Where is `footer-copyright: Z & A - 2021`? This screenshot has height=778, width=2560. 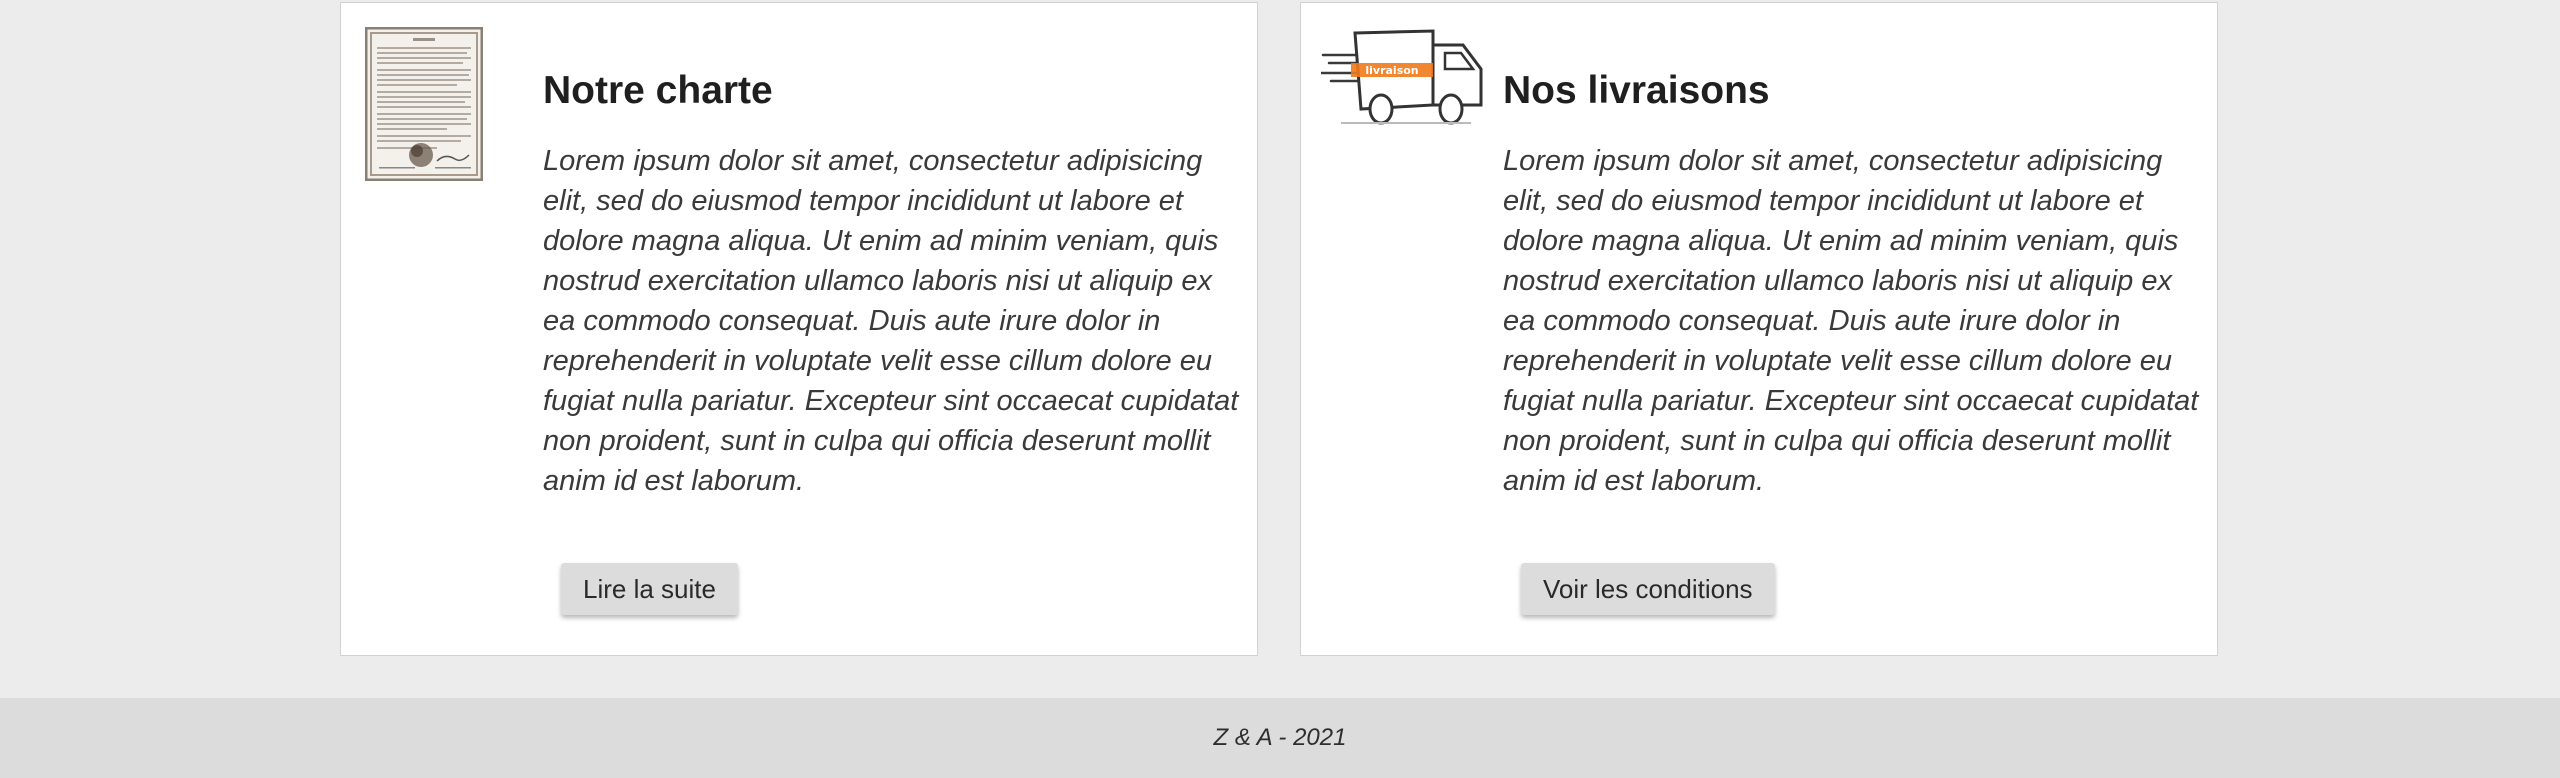
footer-copyright: Z & A - 2021 is located at coordinates (1280, 737).